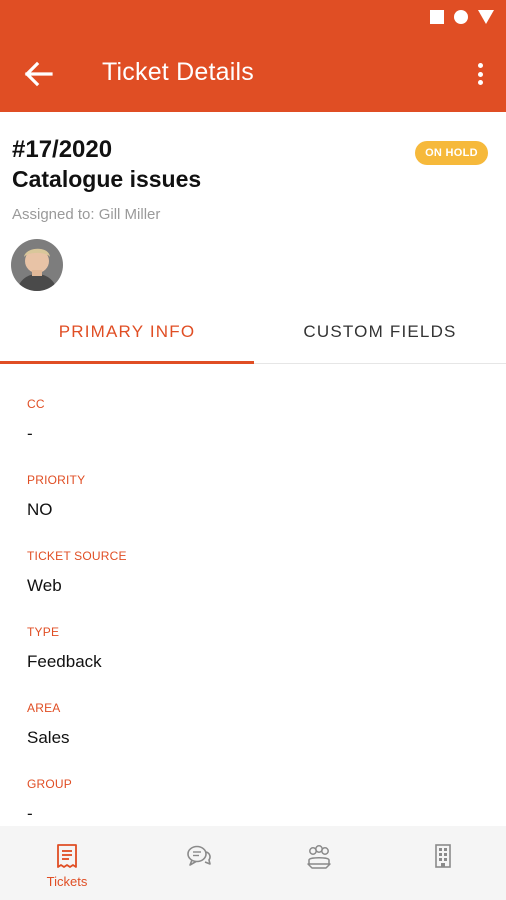 This screenshot has width=506, height=900. I want to click on field-value-type: Feedback, so click(64, 661).